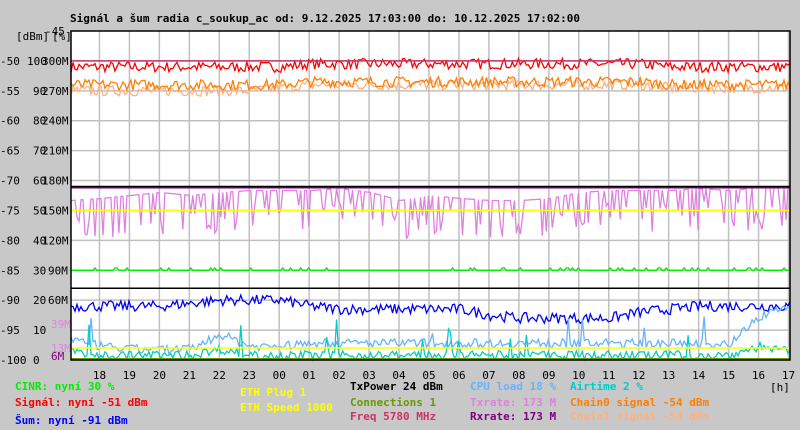 Image resolution: width=800 pixels, height=430 pixels. Describe the element at coordinates (668, 375) in the screenshot. I see `x-tick-label: 13` at that location.